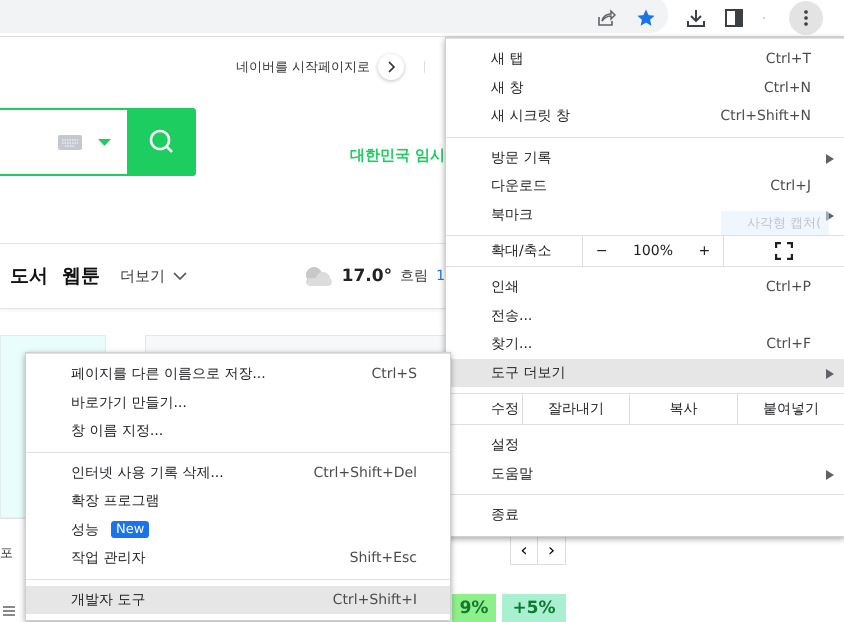 This screenshot has width=844, height=622. Describe the element at coordinates (576, 409) in the screenshot. I see `edit-button: 잘라내기` at that location.